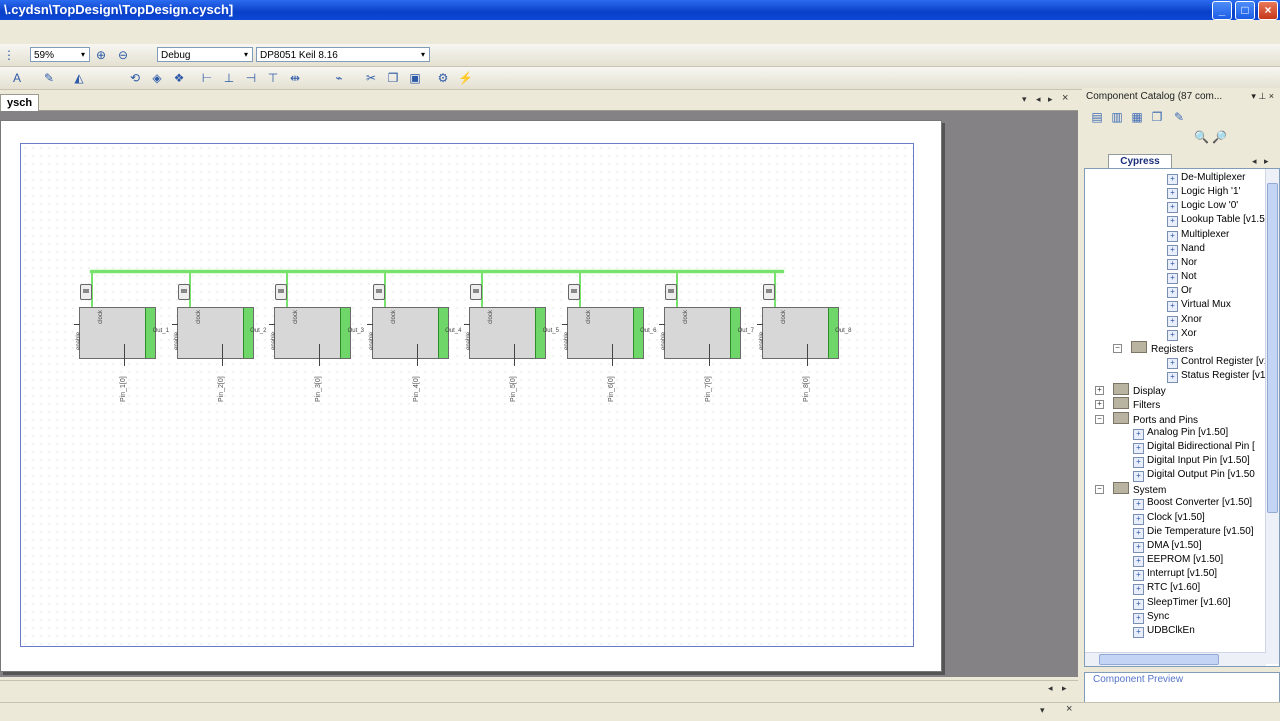 The height and width of the screenshot is (721, 1280). What do you see at coordinates (1050, 688) in the screenshot?
I see `output-prev-icon: ◂` at bounding box center [1050, 688].